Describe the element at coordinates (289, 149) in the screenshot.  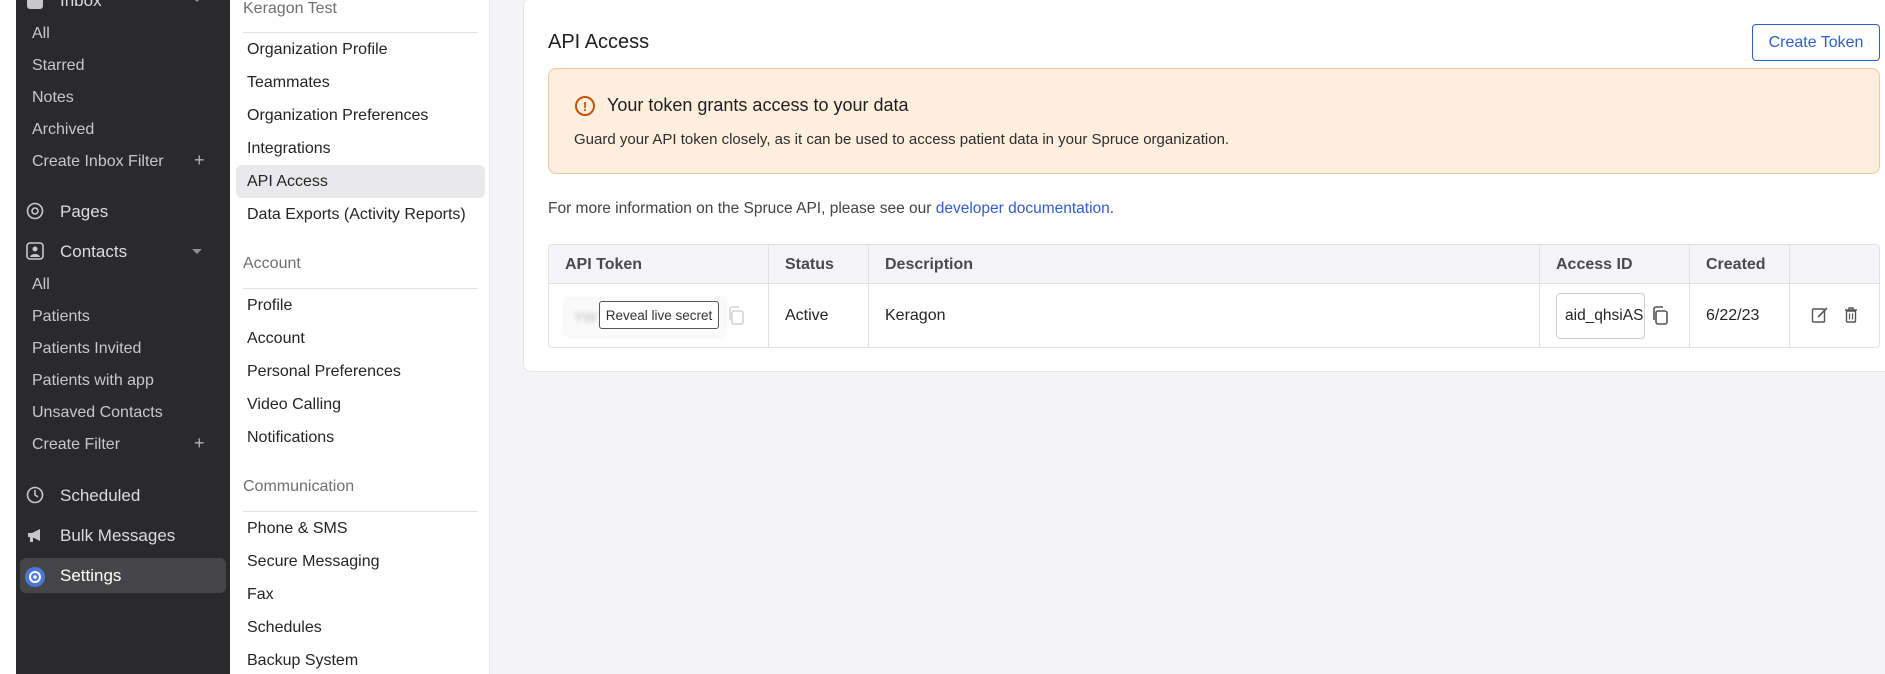
I see `settings-item-integrations: Integrations` at that location.